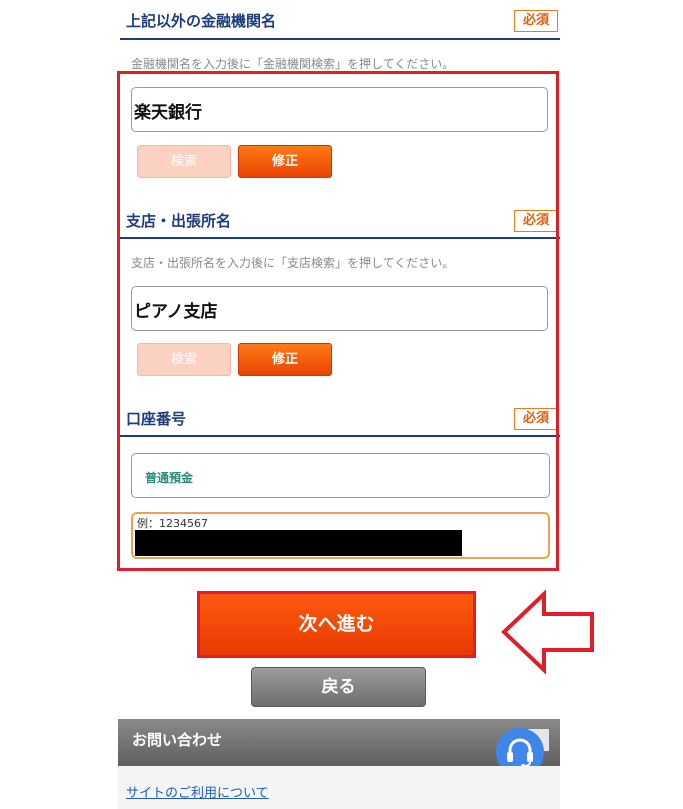  Describe the element at coordinates (293, 64) in the screenshot. I see `bank-name-hint: 金融機関名を入力後に「金融機関検索」を押してください。` at that location.